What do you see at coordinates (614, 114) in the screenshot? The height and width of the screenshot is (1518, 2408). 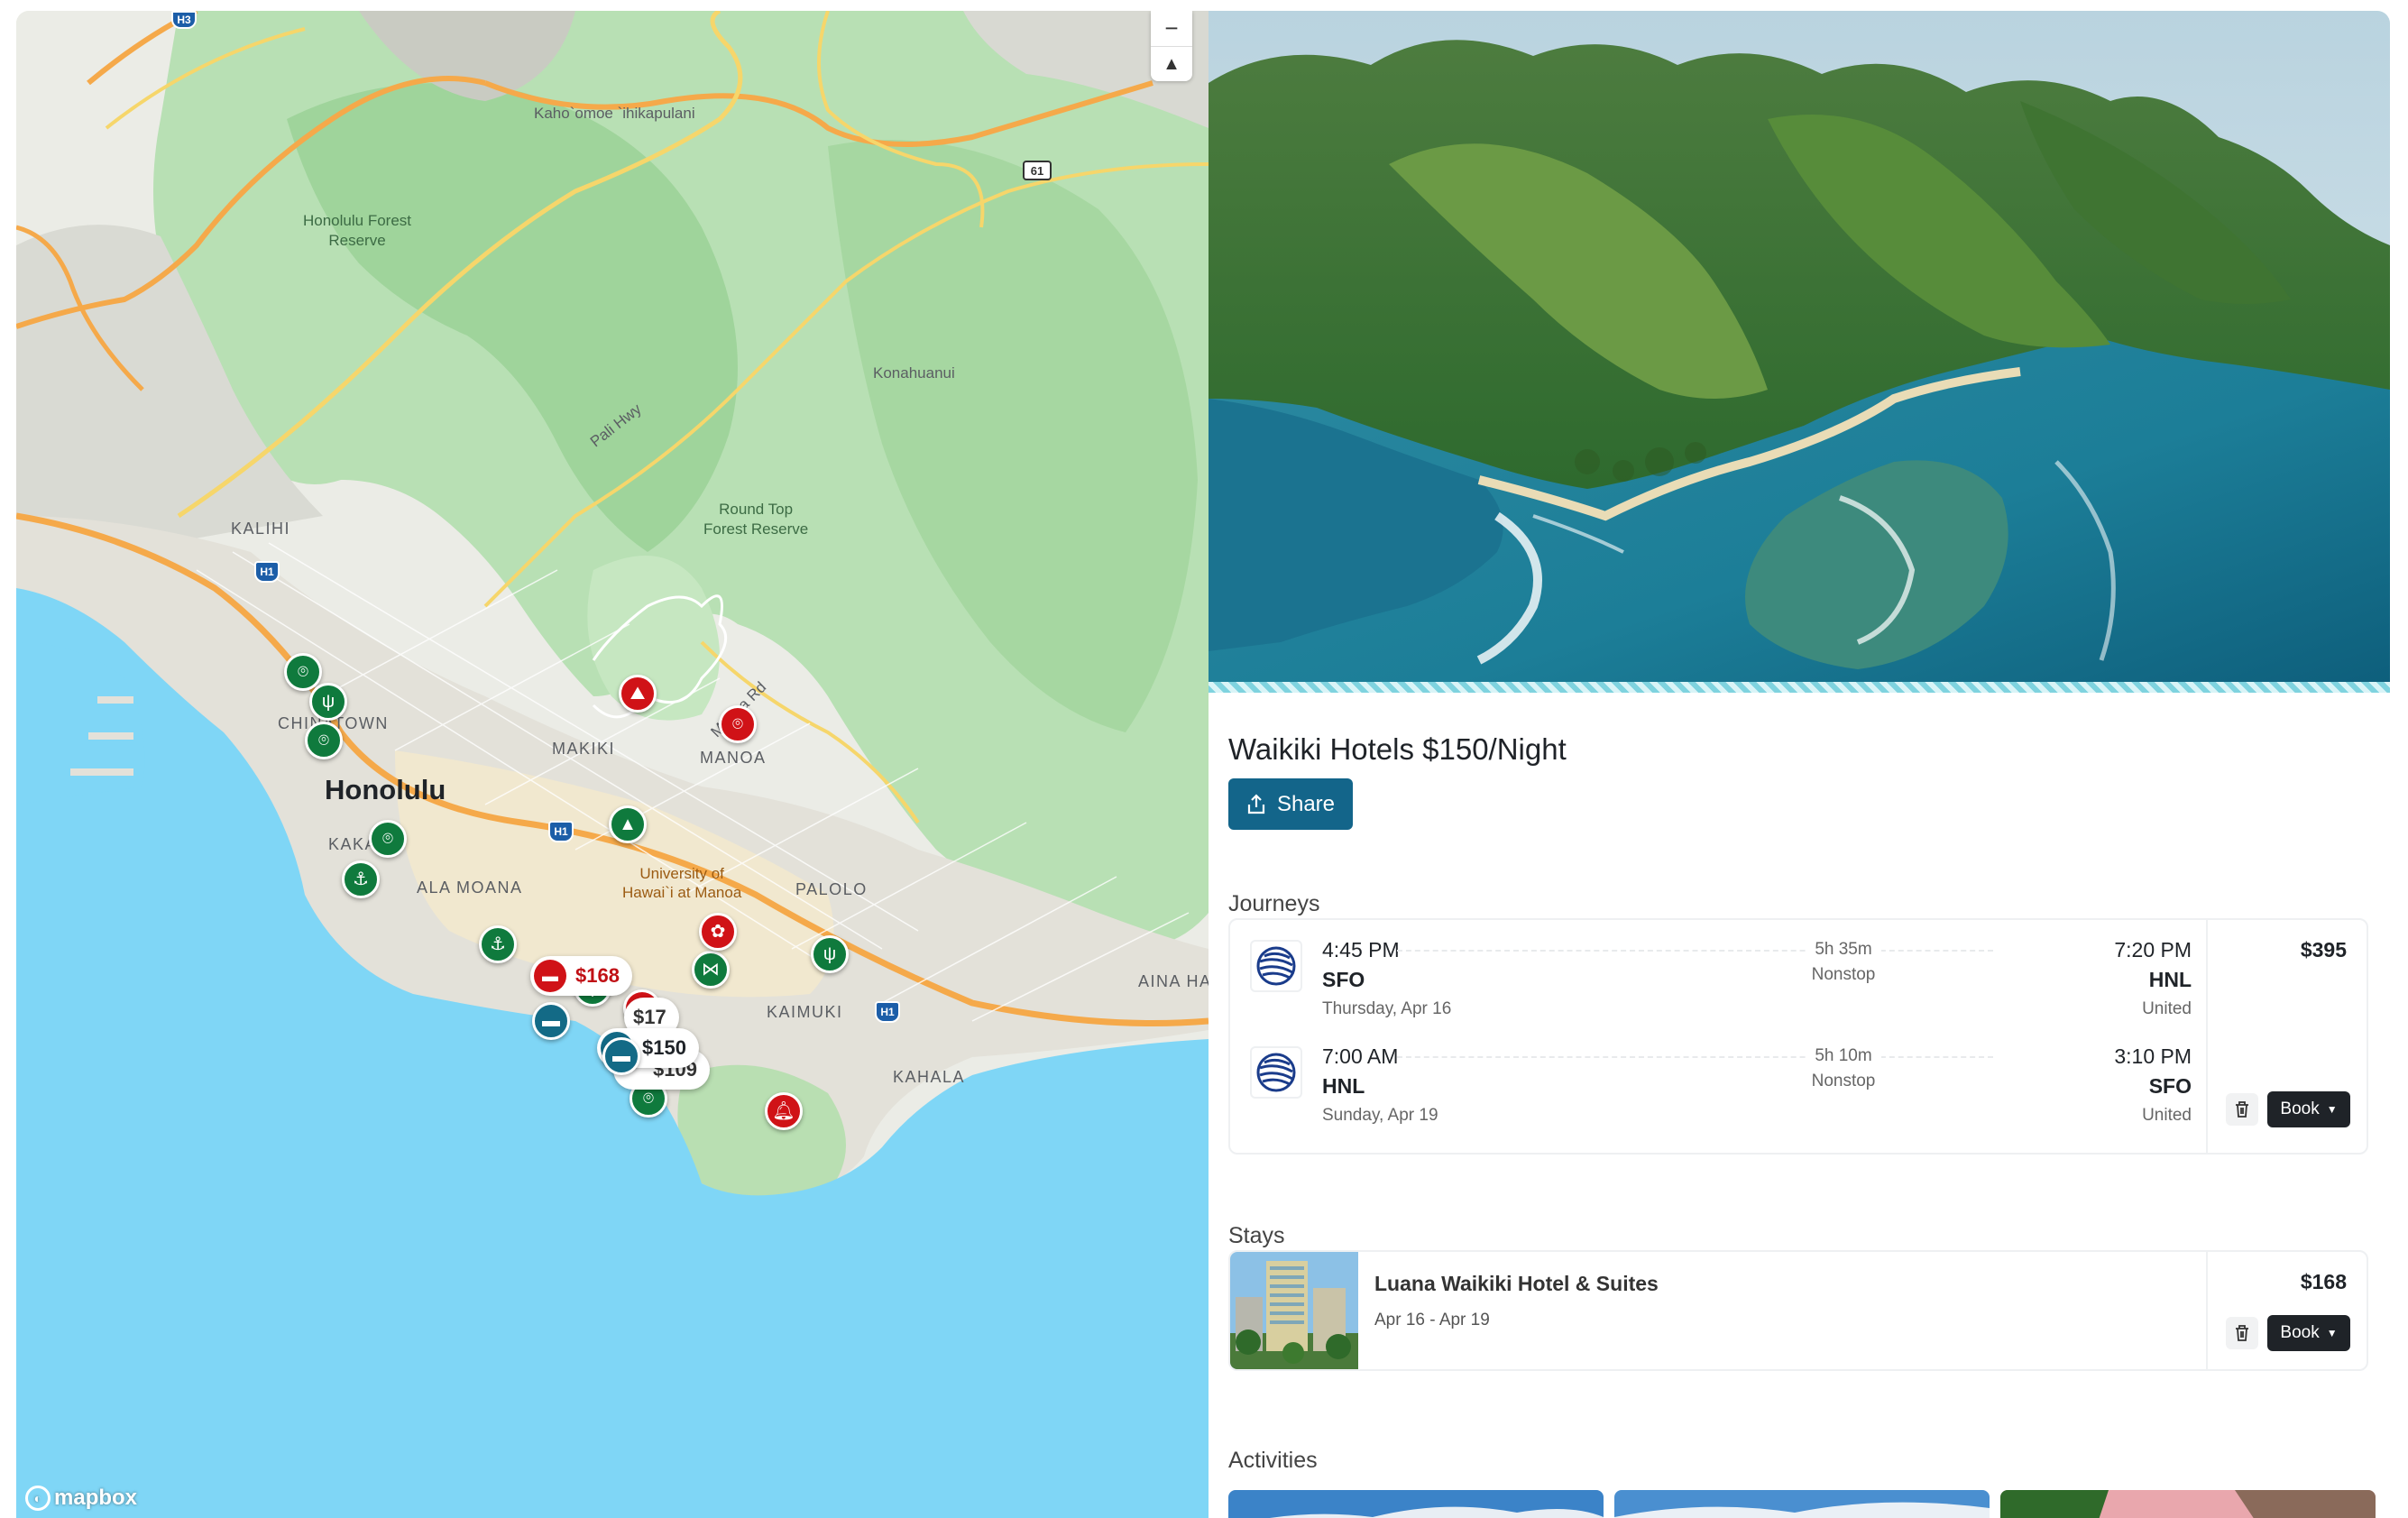 I see `map-label-kahoomoe: Kaho`omoe `ihikapulani` at bounding box center [614, 114].